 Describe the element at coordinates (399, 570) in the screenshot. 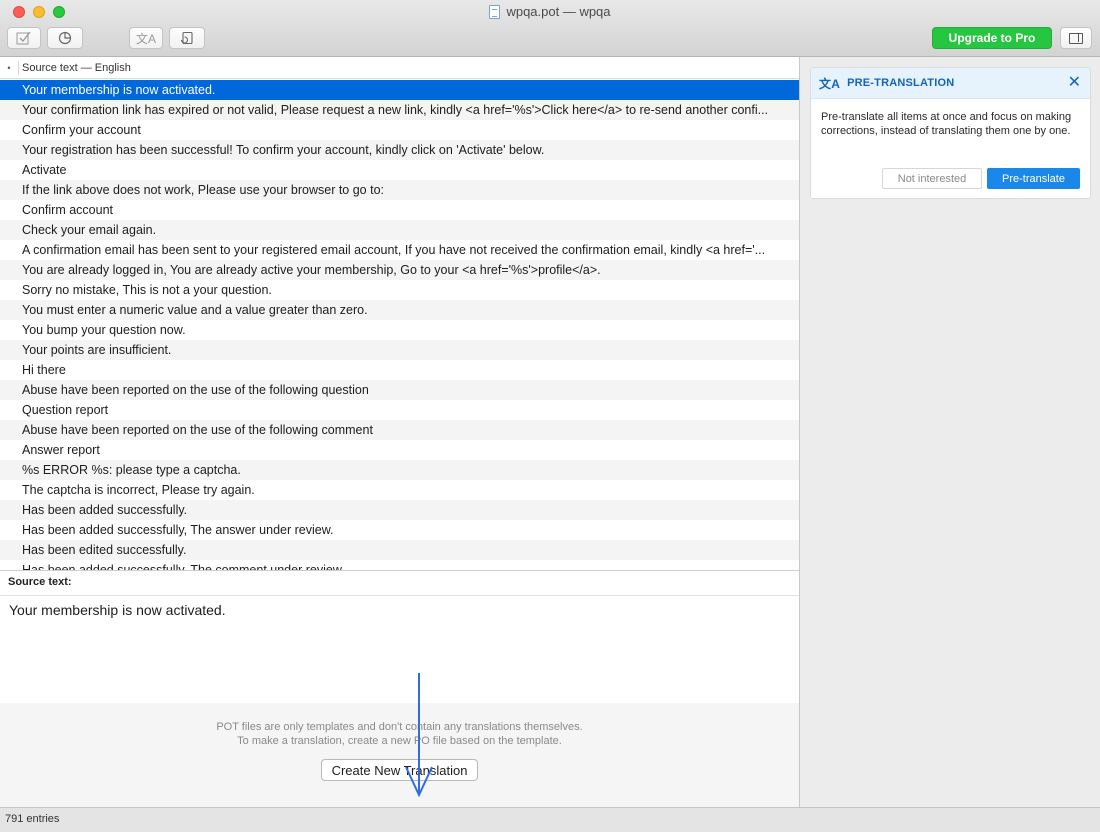

I see `pane-divider` at that location.